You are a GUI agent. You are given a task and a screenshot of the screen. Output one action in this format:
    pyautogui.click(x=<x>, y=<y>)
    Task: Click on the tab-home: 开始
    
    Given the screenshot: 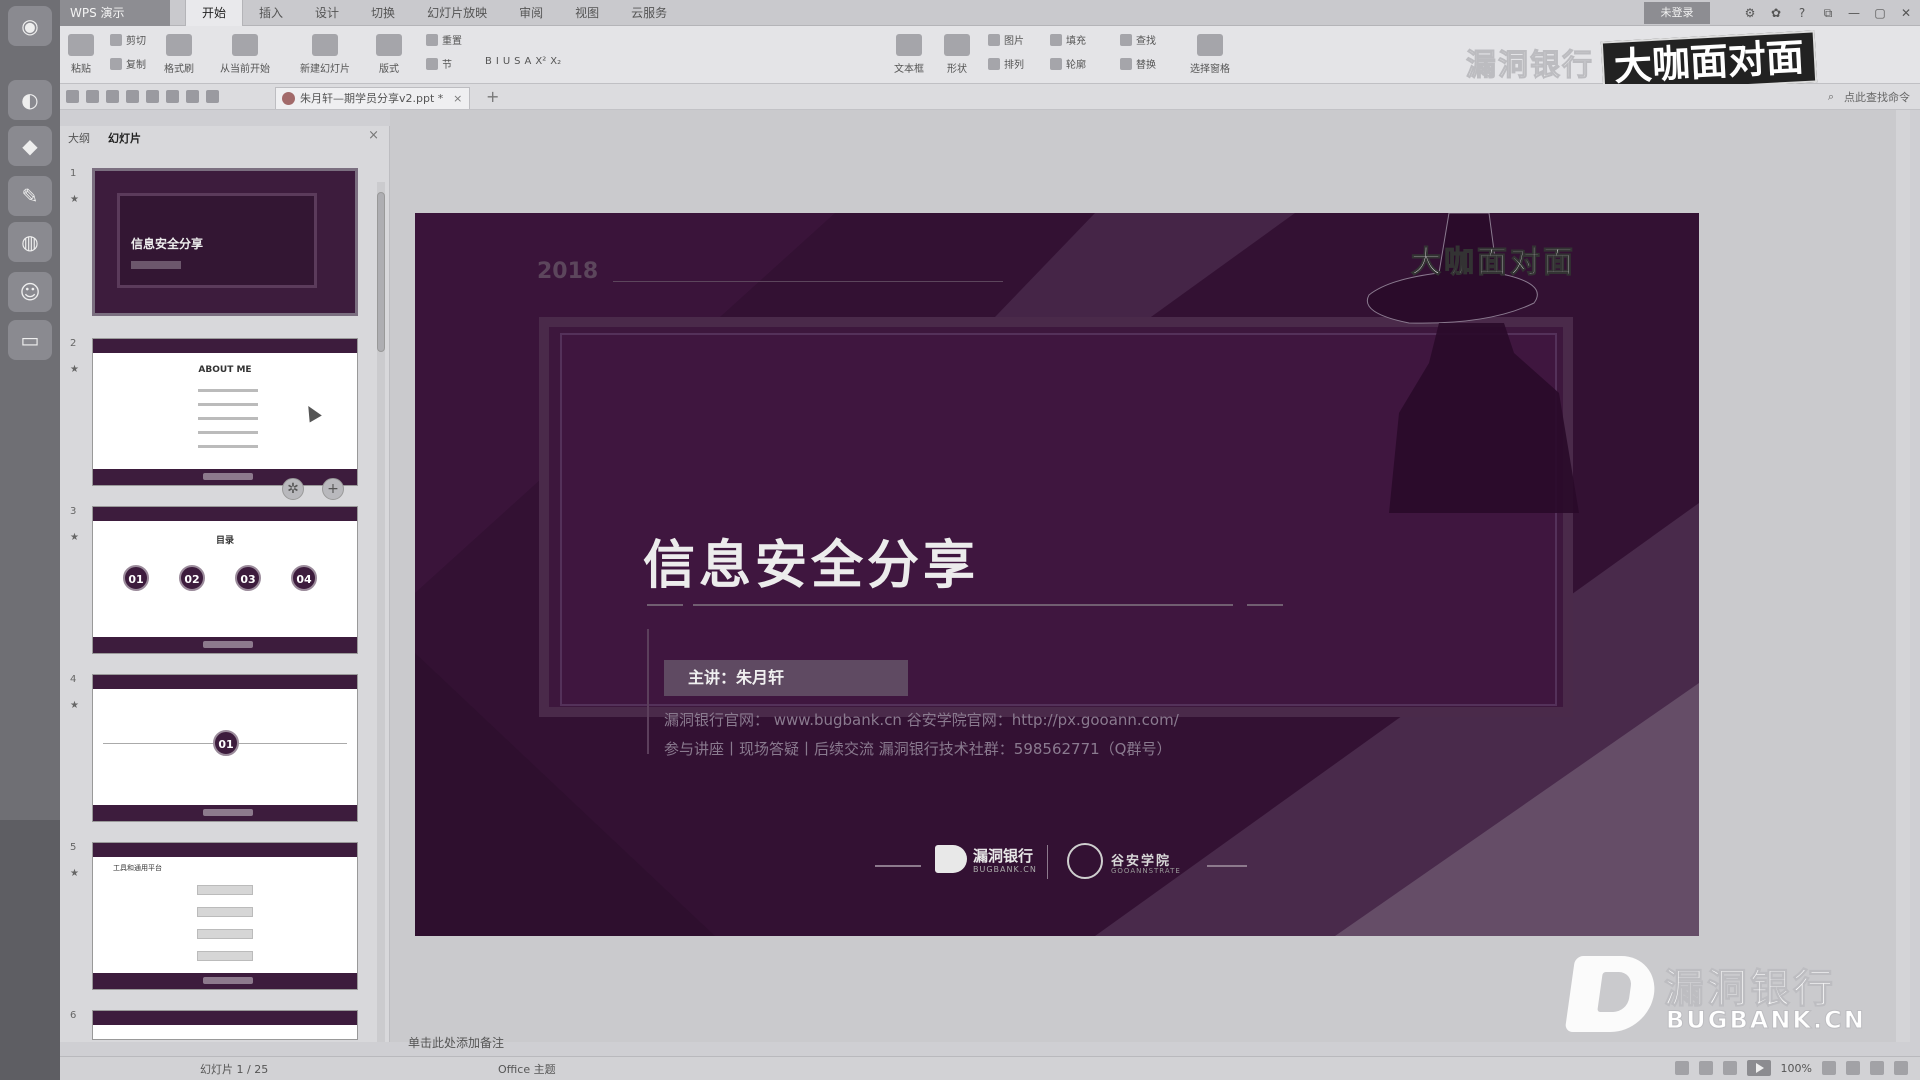 What is the action you would take?
    pyautogui.click(x=214, y=13)
    